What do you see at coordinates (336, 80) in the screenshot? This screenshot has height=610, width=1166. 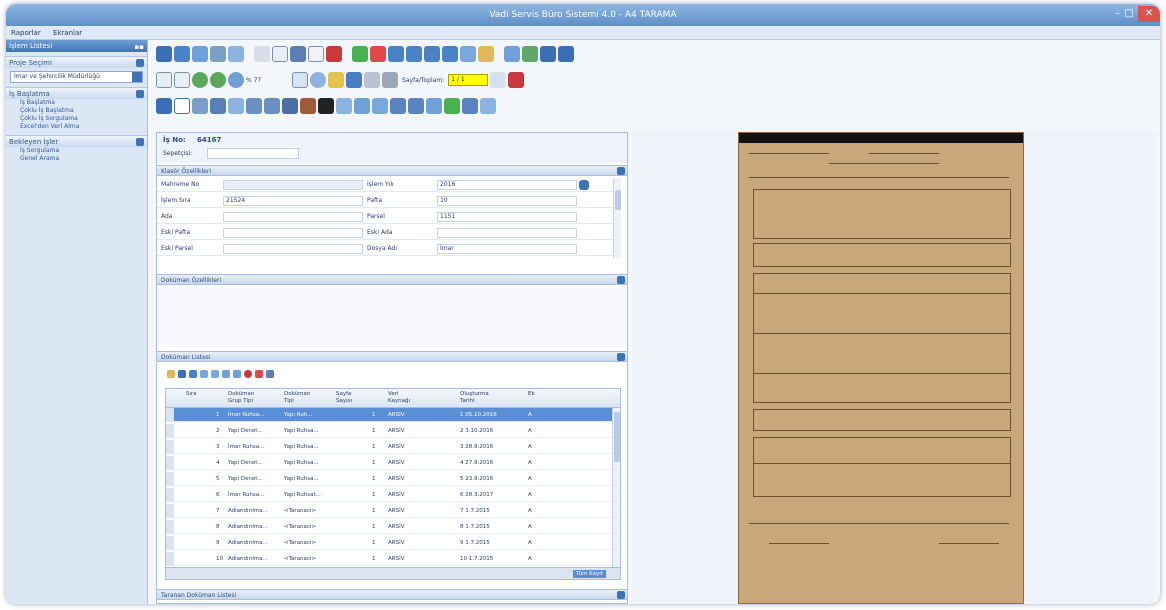 I see `adjust-icon` at bounding box center [336, 80].